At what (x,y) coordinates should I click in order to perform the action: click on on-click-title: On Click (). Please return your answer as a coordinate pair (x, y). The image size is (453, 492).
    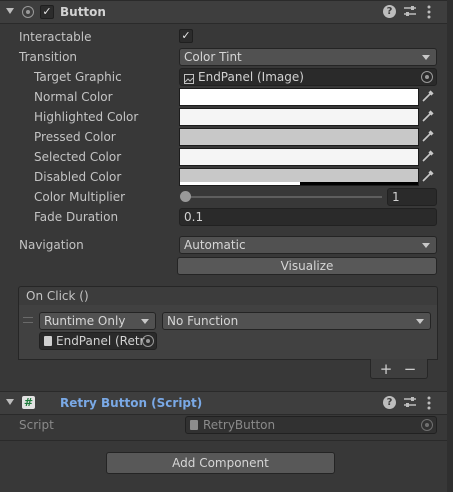
    Looking at the image, I should click on (57, 296).